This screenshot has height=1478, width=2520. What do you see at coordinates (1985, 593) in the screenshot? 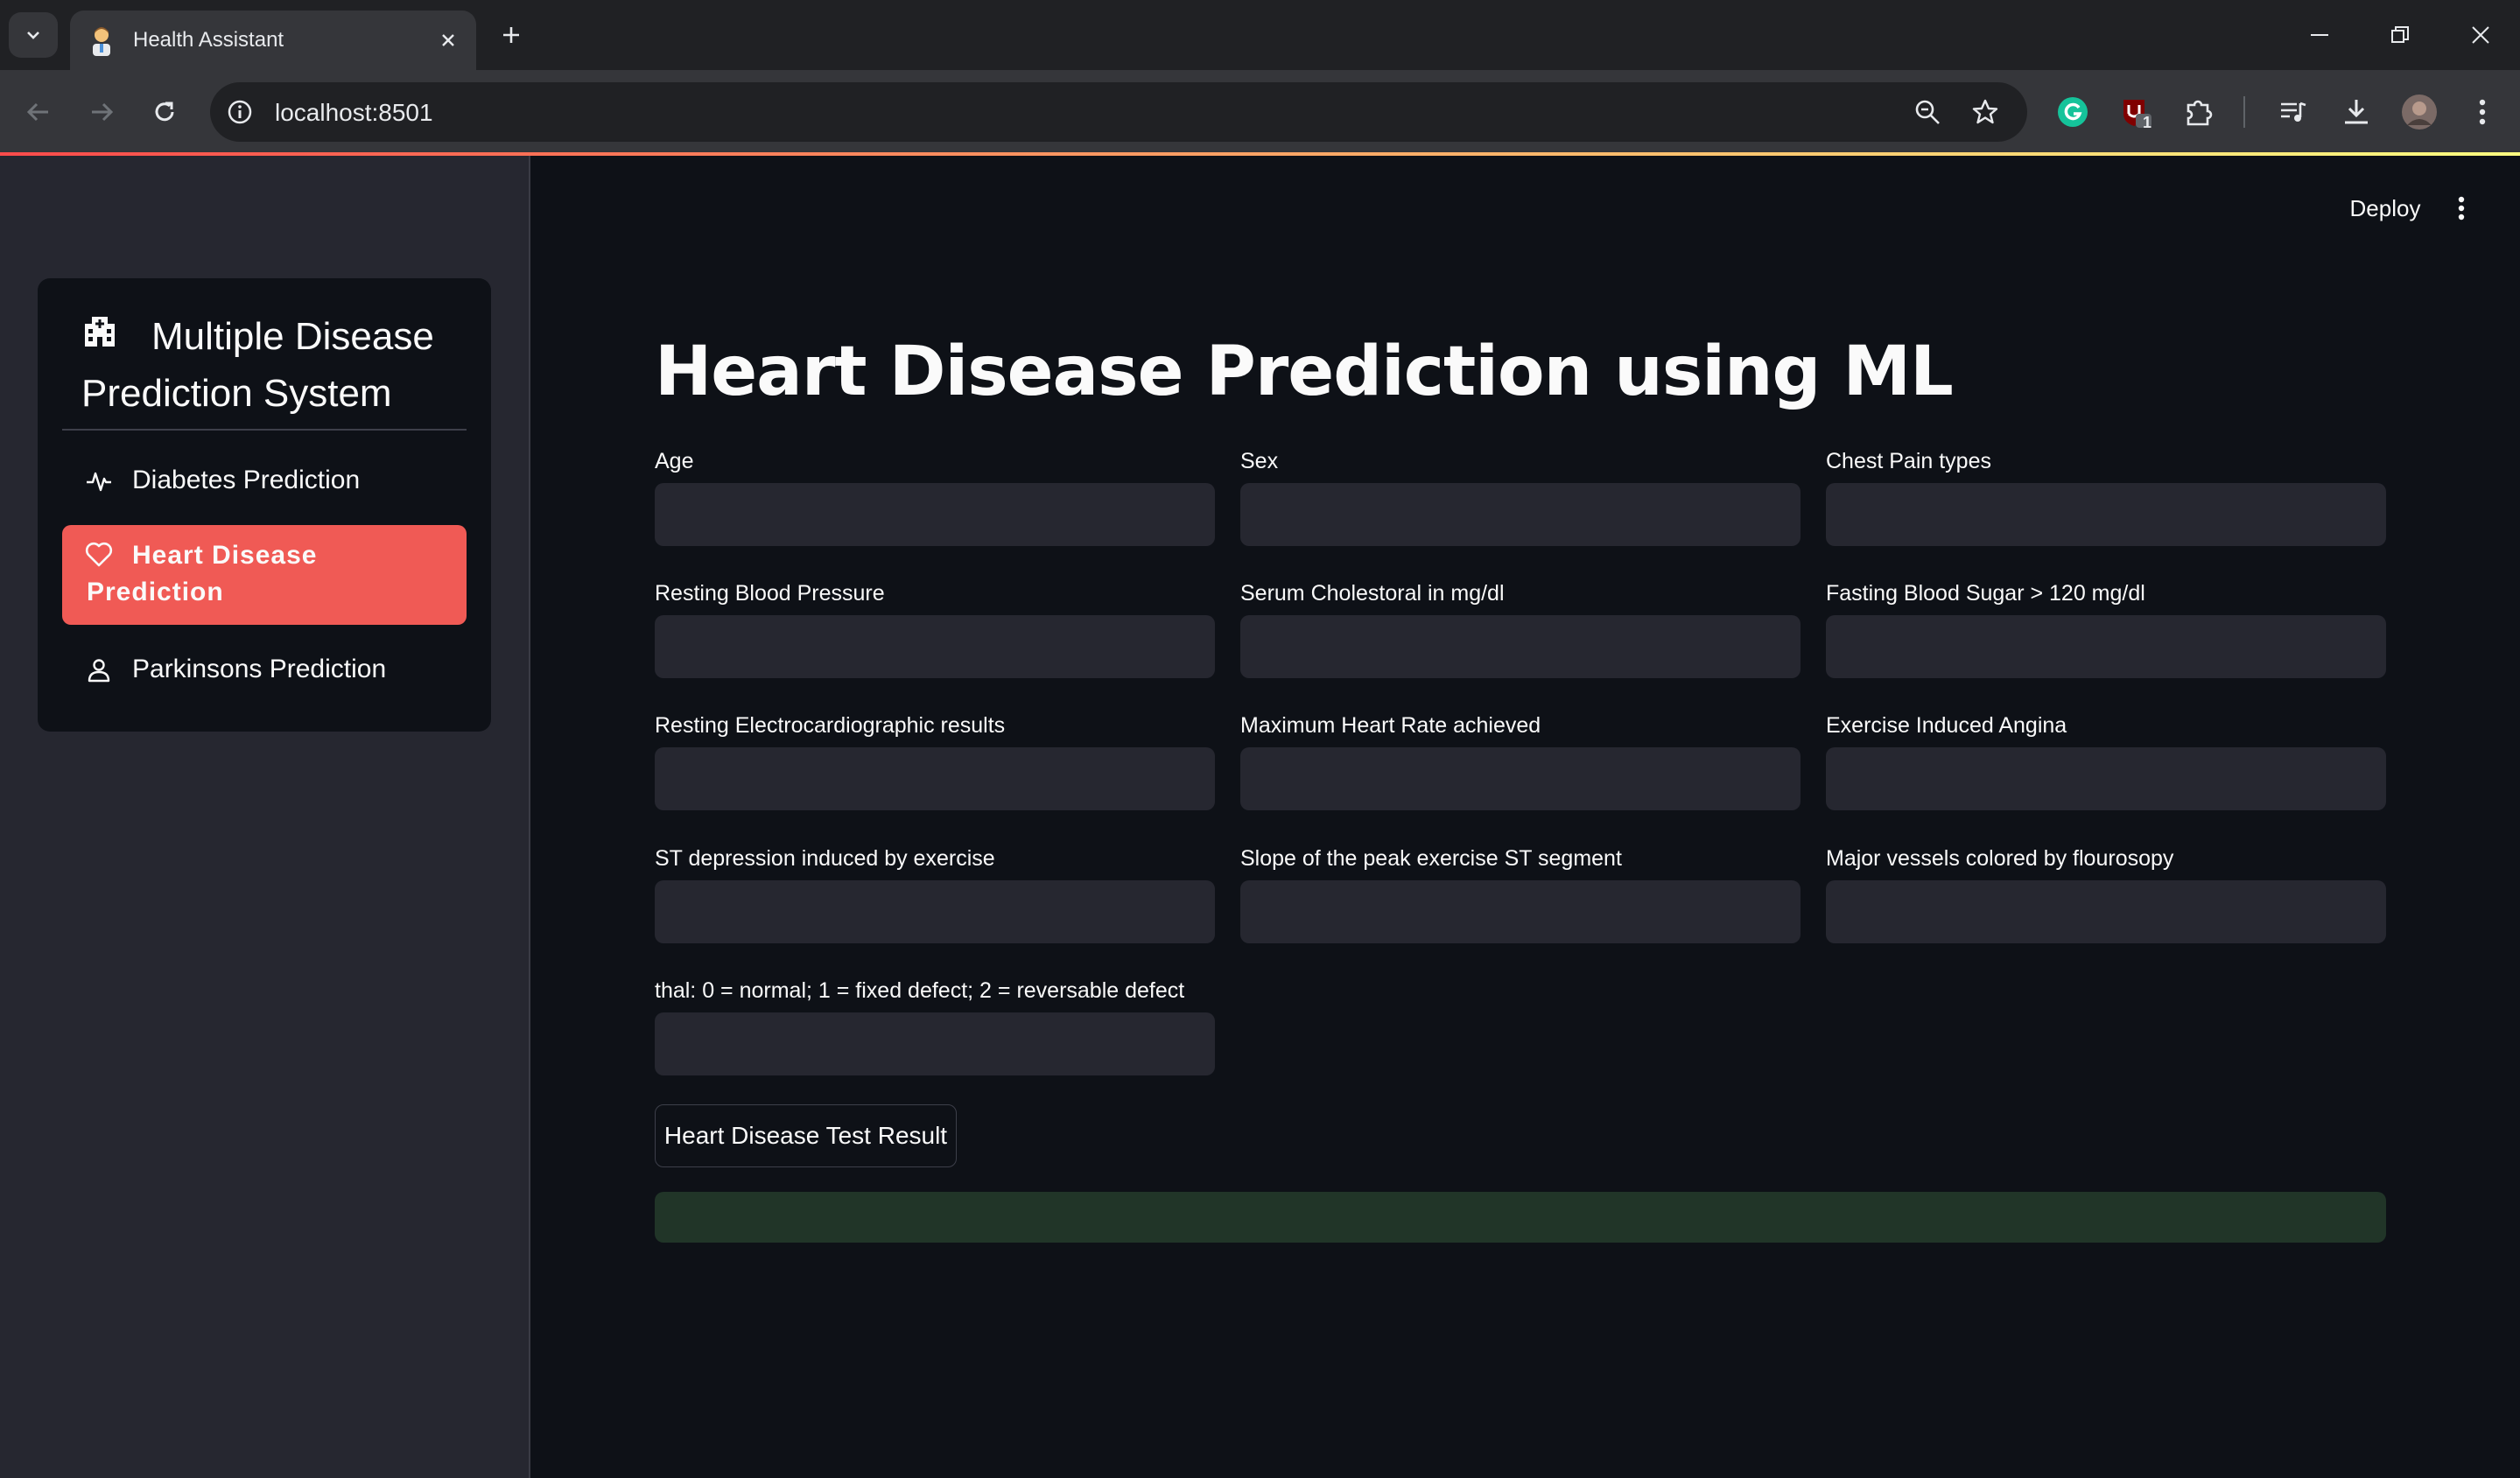
I see `field-label: Fasting Blood Sugar > 120 mg/dl` at bounding box center [1985, 593].